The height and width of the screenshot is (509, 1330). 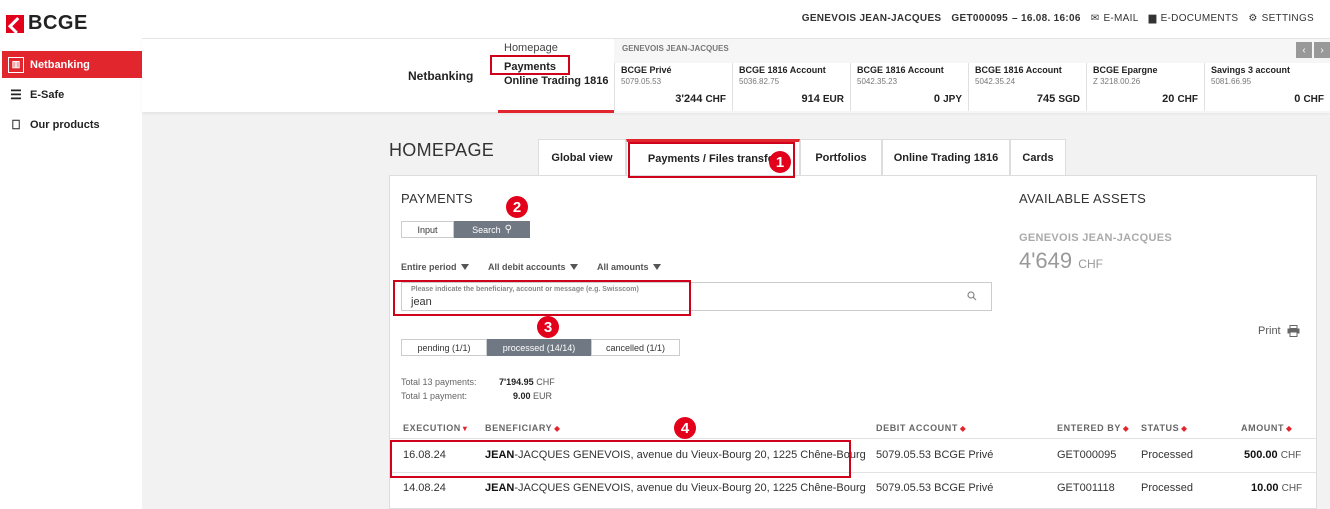 I want to click on execution-date: 14.08.24, so click(x=424, y=488).